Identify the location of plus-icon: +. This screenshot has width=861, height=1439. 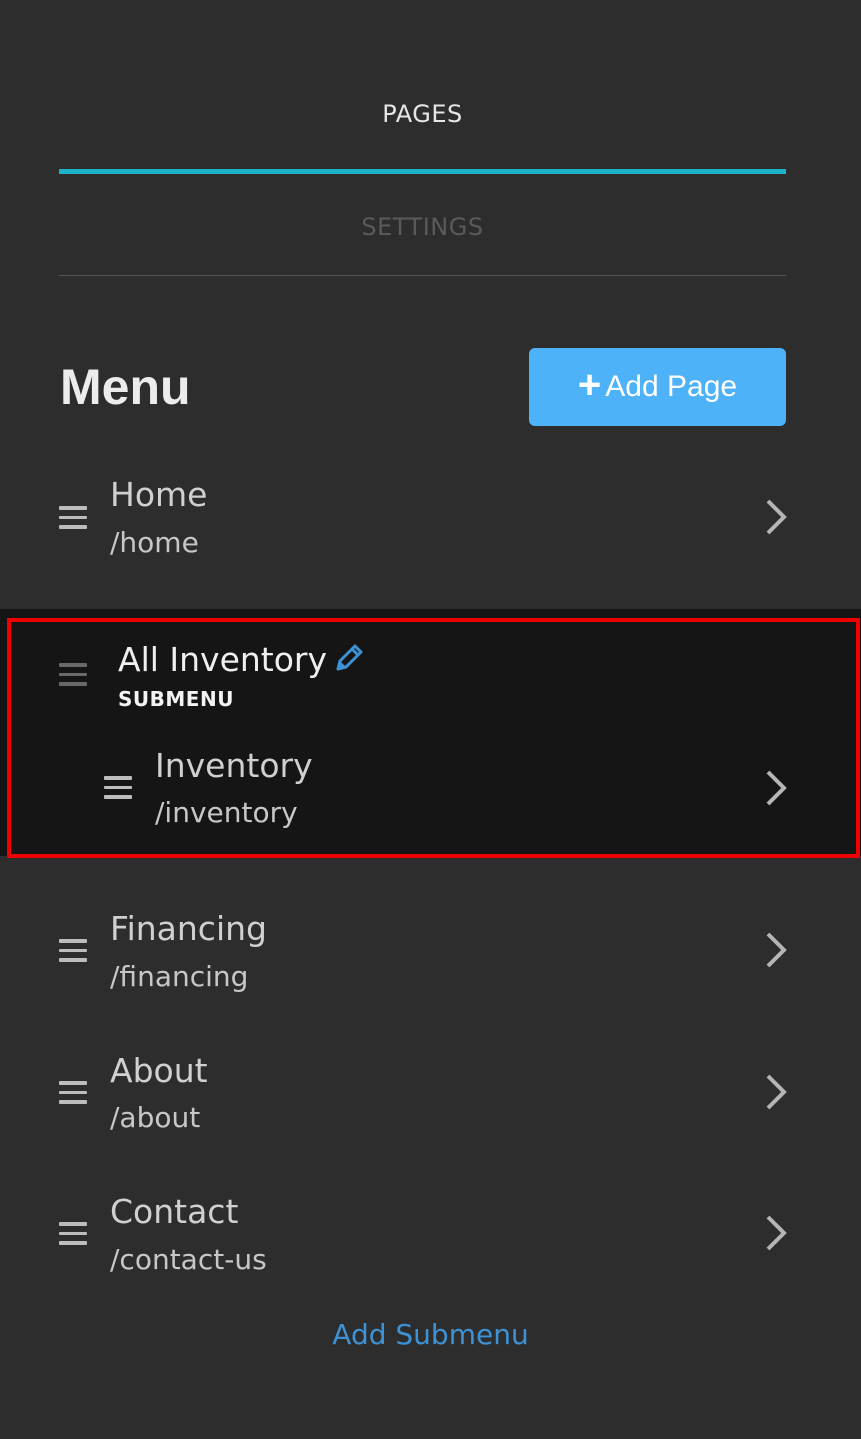
(589, 385).